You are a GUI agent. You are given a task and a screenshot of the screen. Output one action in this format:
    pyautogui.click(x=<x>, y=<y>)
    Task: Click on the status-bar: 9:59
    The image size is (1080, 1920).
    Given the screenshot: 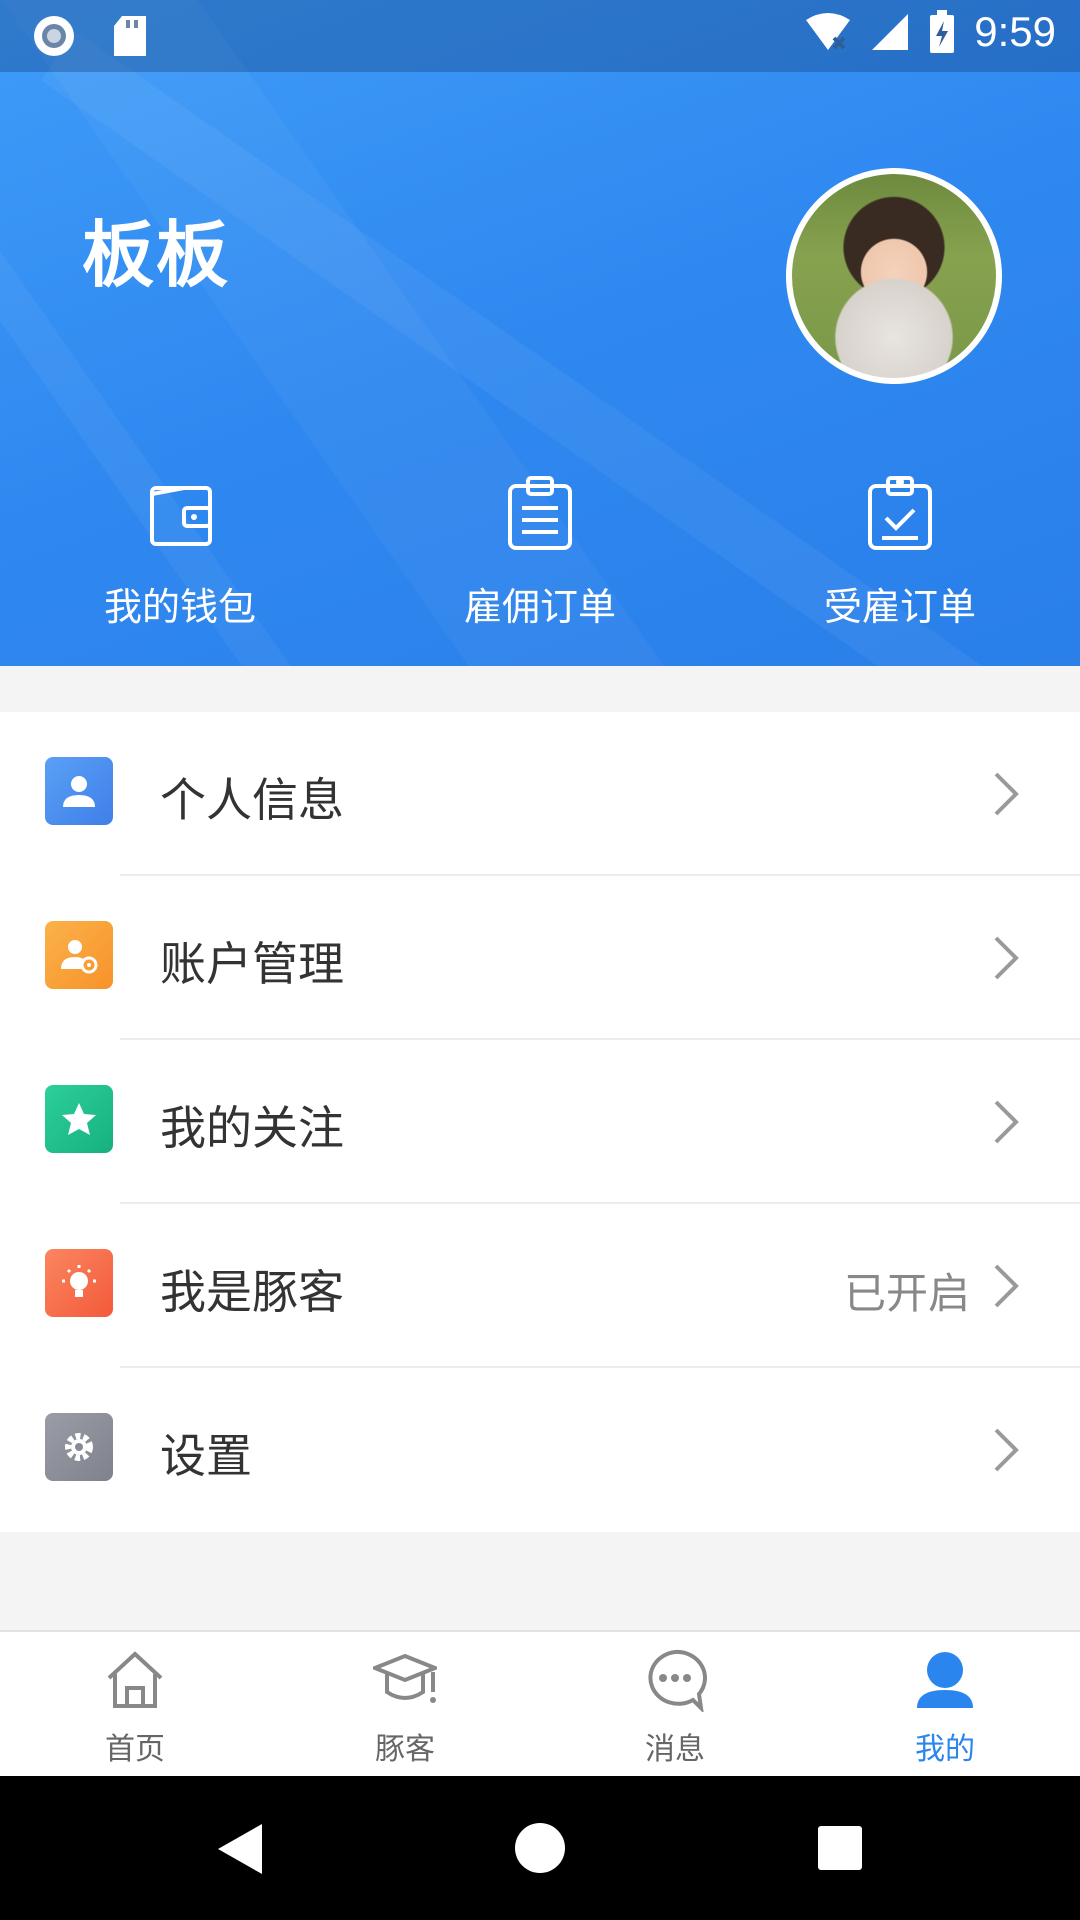 What is the action you would take?
    pyautogui.click(x=540, y=36)
    